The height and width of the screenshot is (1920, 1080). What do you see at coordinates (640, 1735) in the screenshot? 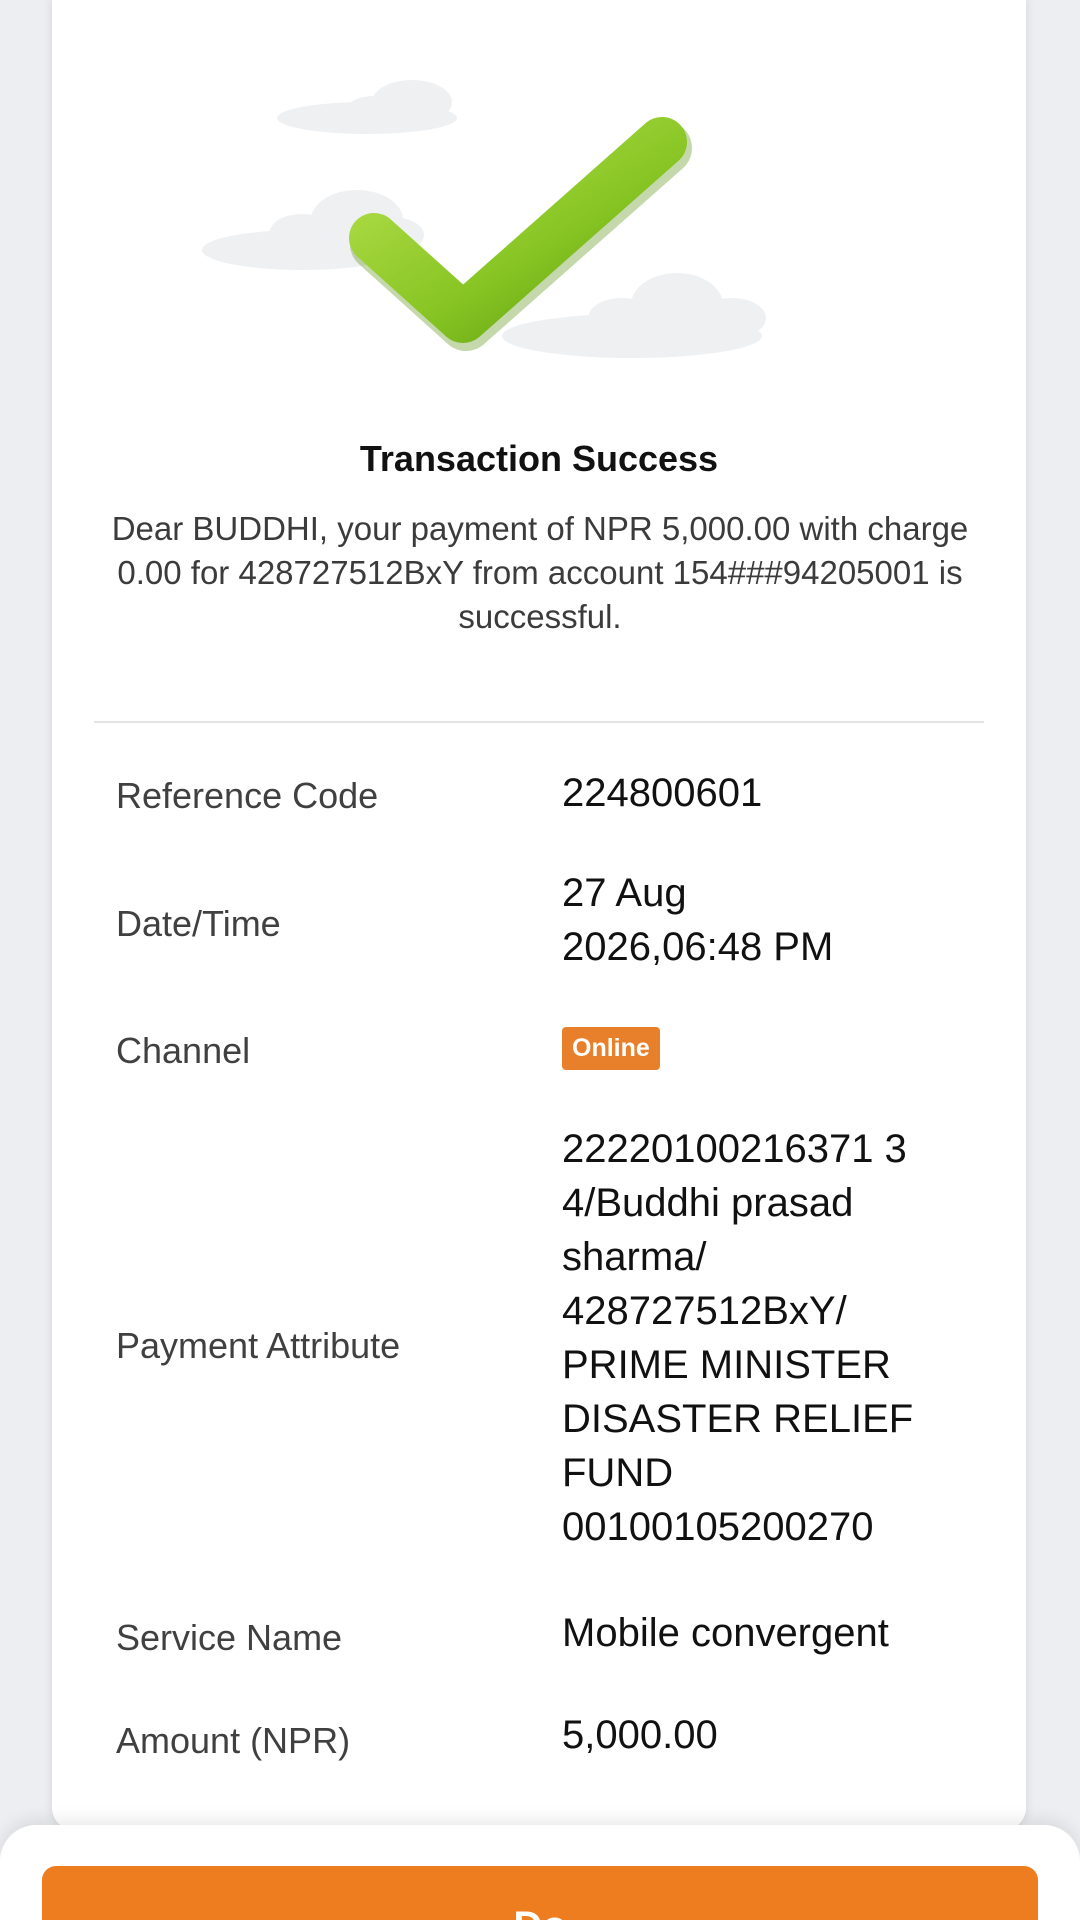
I see `amount-value: 5,000.00` at bounding box center [640, 1735].